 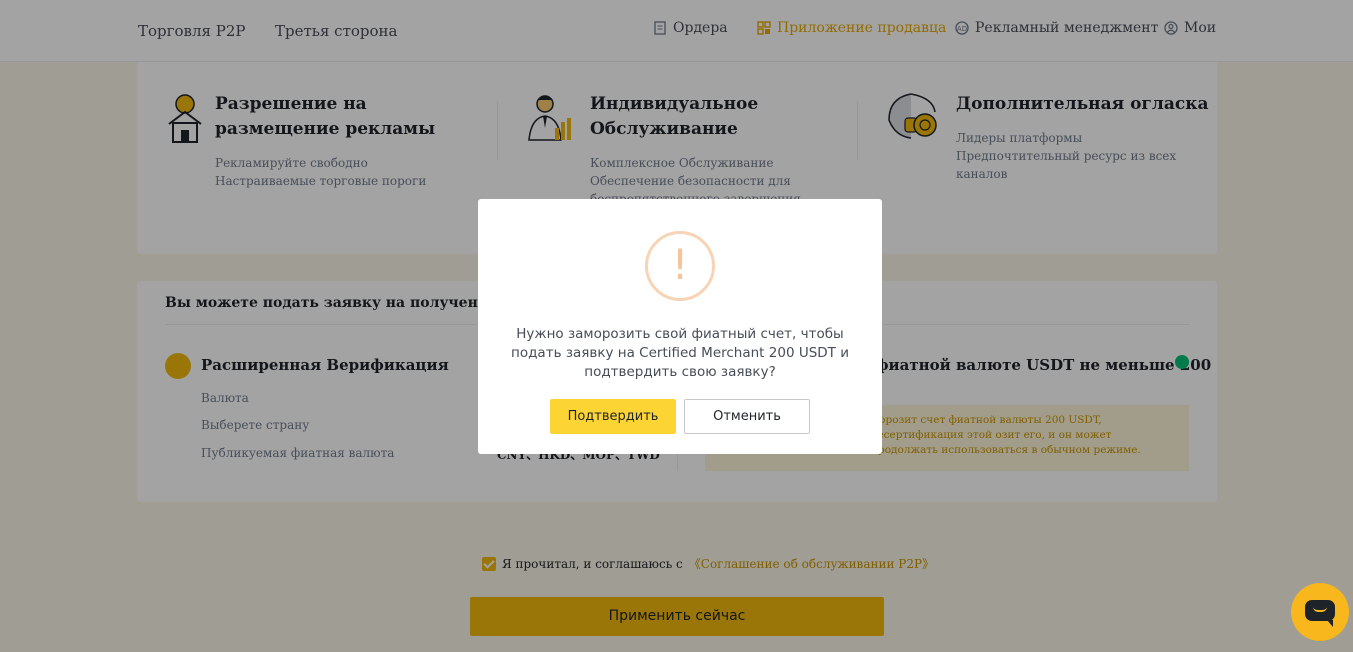 I want to click on chat-icon, so click(x=1320, y=613).